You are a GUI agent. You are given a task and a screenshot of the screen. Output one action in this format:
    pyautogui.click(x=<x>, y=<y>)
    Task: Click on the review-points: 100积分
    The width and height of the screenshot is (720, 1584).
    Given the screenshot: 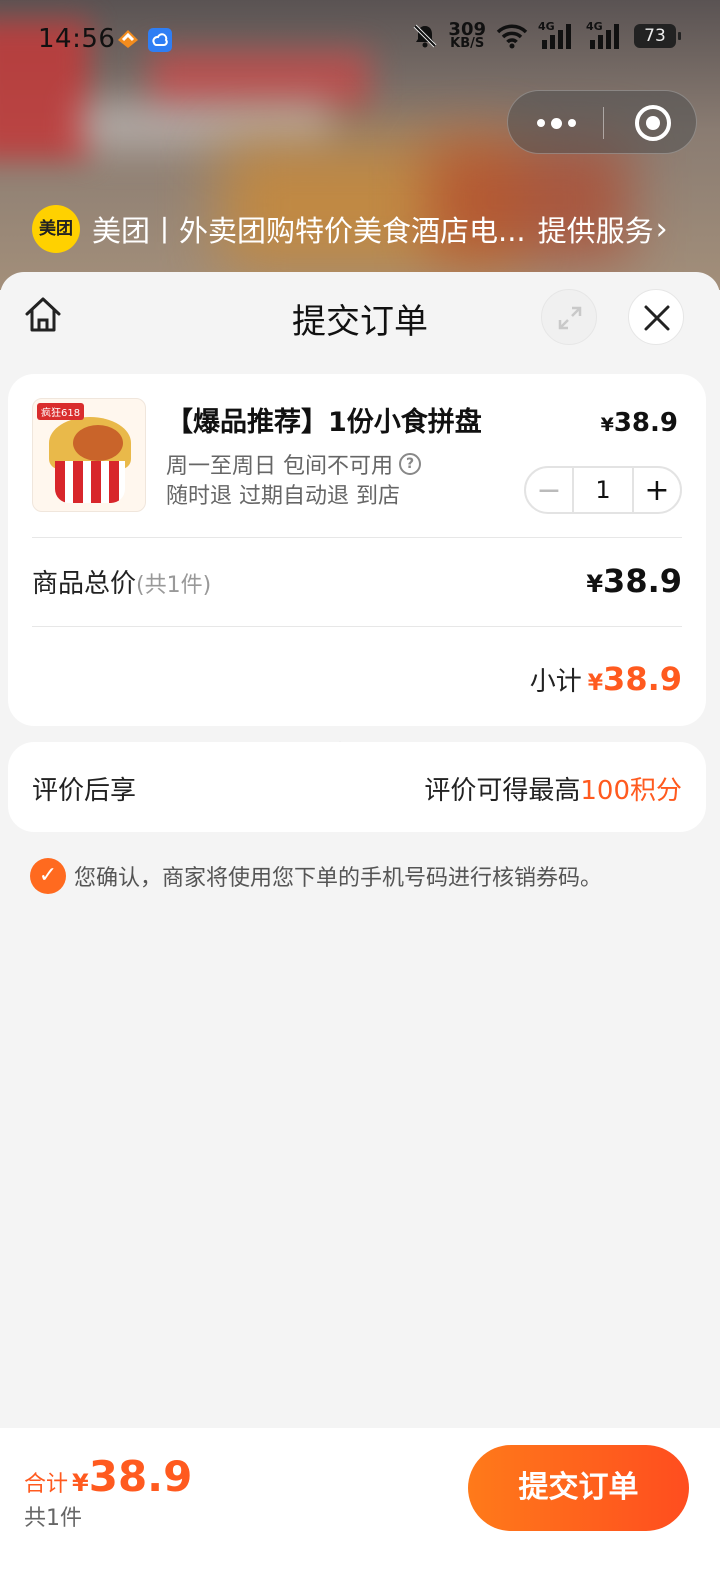 What is the action you would take?
    pyautogui.click(x=631, y=791)
    